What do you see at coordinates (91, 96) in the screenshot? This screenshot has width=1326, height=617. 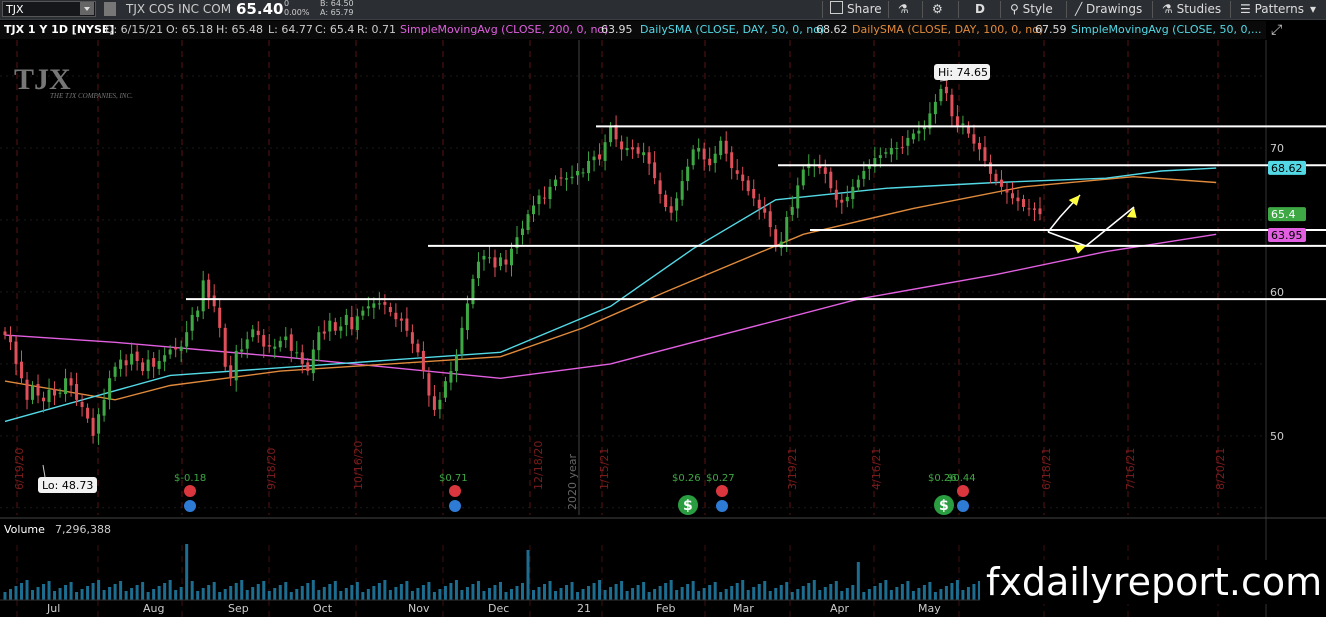 I see `company-logo-subtitle: THE TJX COMPANIES, INC.` at bounding box center [91, 96].